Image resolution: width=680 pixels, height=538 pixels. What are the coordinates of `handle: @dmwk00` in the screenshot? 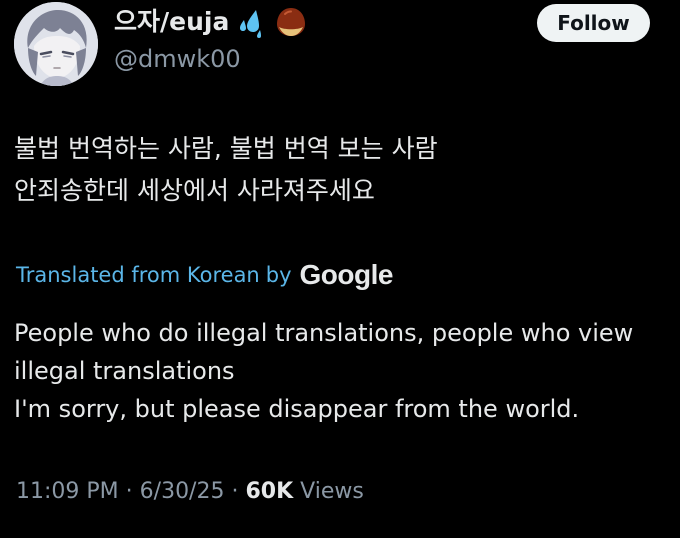 It's located at (177, 59).